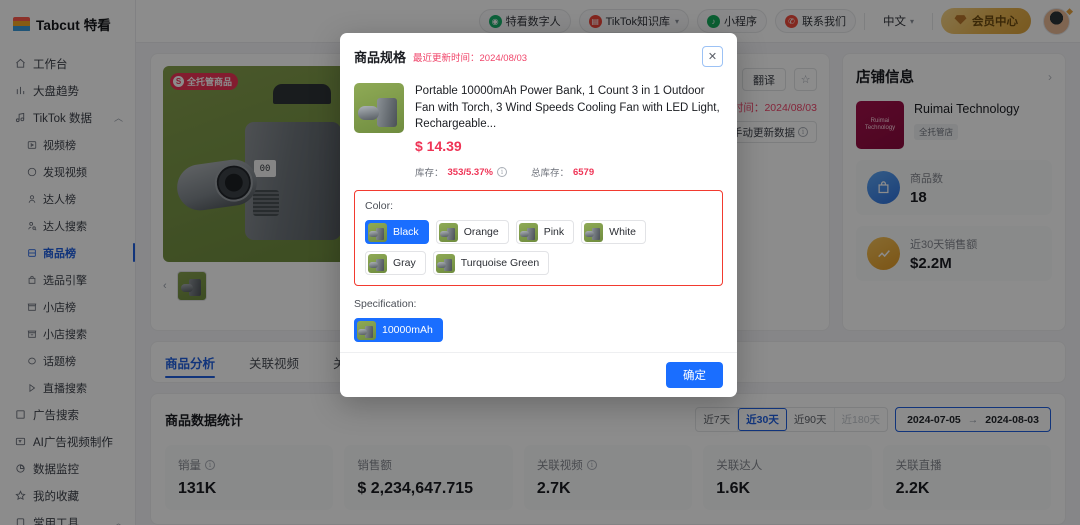 This screenshot has height=525, width=1080. Describe the element at coordinates (481, 232) in the screenshot. I see `color-chip-label: Orange` at that location.